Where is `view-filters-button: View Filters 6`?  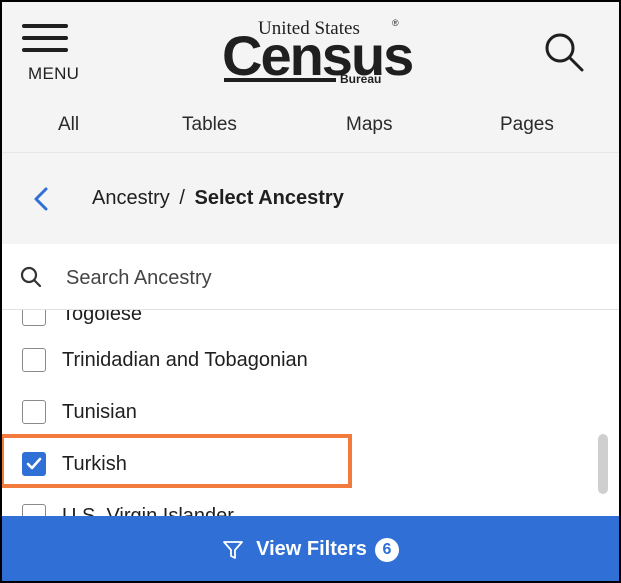 view-filters-button: View Filters 6 is located at coordinates (310, 549).